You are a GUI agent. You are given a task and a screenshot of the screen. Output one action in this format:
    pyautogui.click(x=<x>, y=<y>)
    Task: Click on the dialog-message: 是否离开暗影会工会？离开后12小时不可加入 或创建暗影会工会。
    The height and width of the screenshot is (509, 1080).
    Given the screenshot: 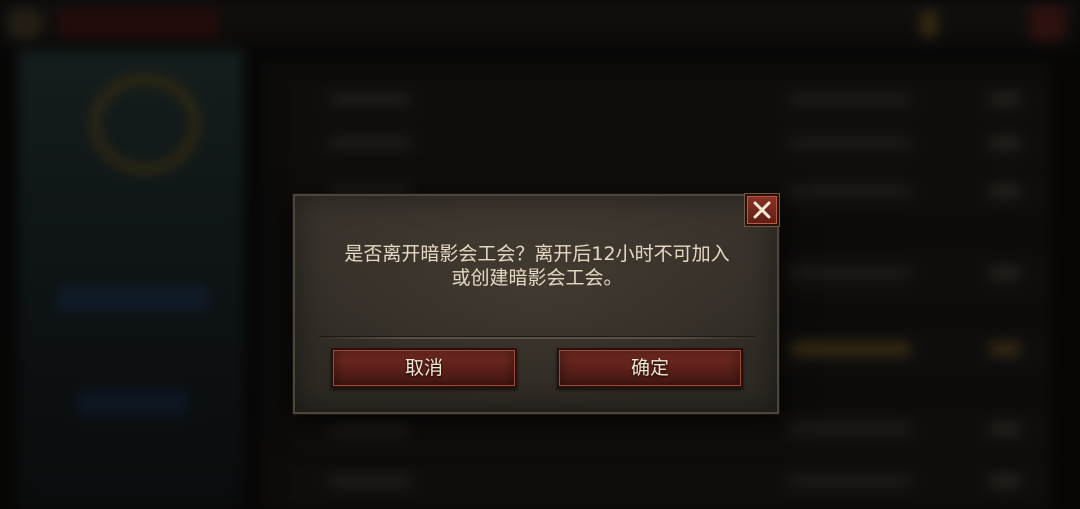 What is the action you would take?
    pyautogui.click(x=537, y=266)
    